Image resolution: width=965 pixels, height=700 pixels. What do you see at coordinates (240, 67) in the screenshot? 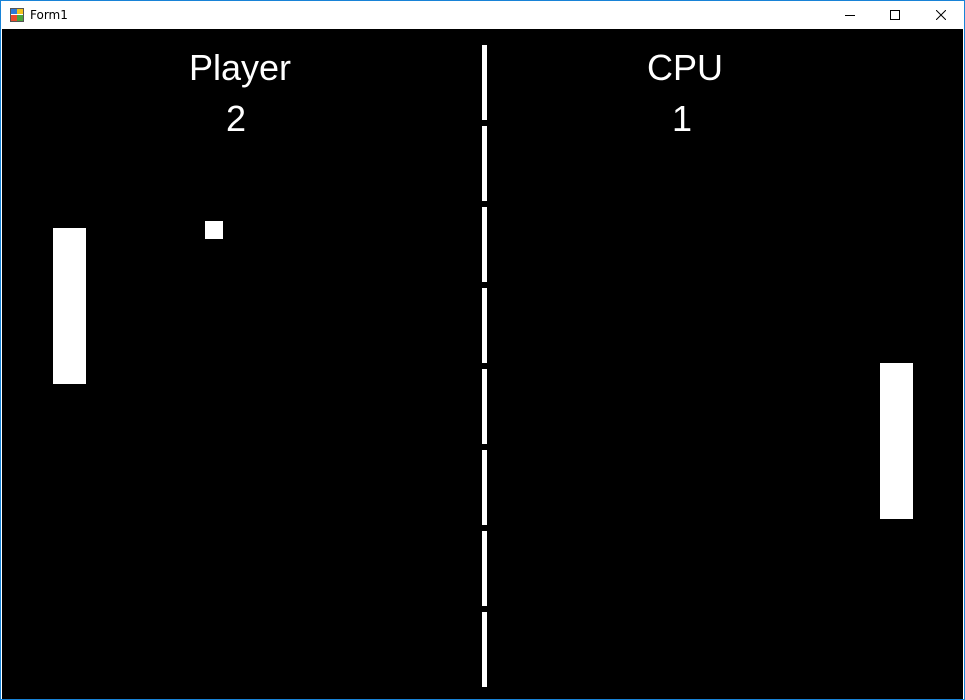
I see `player-label: Player` at bounding box center [240, 67].